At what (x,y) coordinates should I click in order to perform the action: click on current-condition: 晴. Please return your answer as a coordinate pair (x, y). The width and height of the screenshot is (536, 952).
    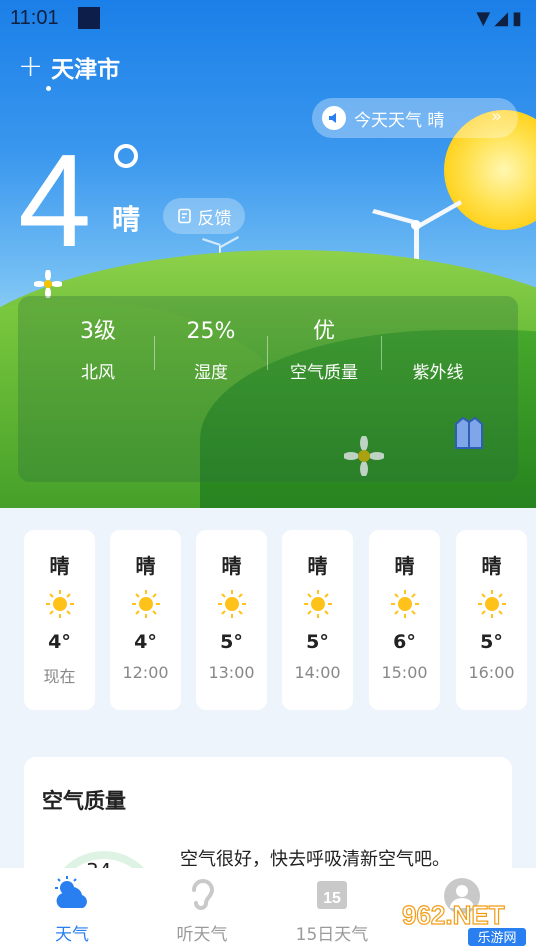
    Looking at the image, I should click on (126, 219).